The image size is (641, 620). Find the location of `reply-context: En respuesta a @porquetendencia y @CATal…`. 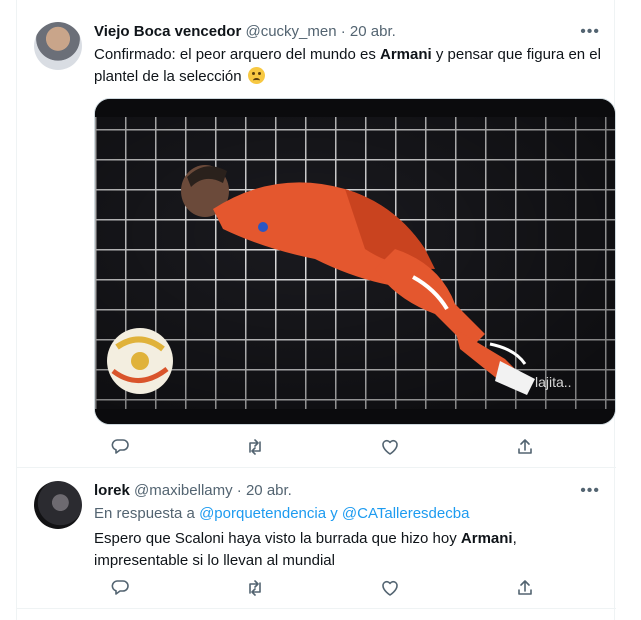

reply-context: En respuesta a @porquetendencia y @CATal… is located at coordinates (281, 514).